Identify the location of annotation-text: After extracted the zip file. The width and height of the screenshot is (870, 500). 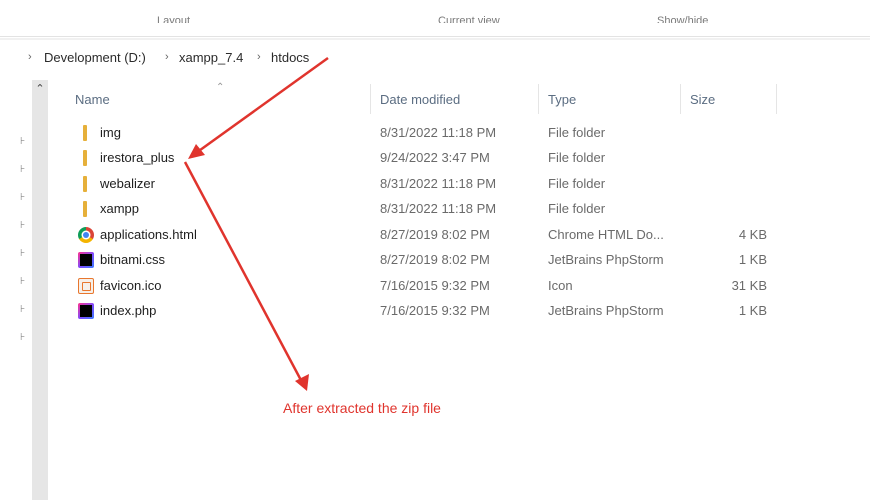
(362, 408).